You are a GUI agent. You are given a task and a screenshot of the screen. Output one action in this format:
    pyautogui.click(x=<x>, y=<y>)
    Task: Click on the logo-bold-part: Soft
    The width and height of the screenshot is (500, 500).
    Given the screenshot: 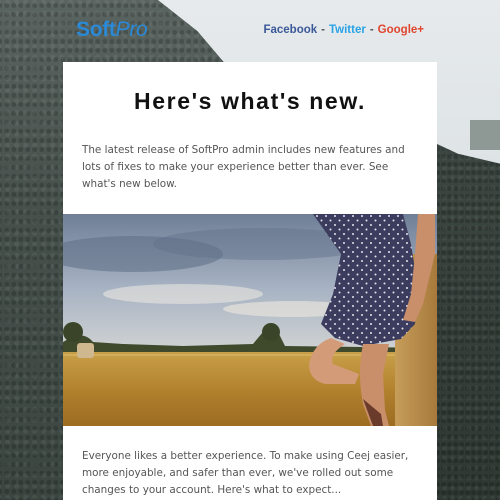 What is the action you would take?
    pyautogui.click(x=96, y=29)
    